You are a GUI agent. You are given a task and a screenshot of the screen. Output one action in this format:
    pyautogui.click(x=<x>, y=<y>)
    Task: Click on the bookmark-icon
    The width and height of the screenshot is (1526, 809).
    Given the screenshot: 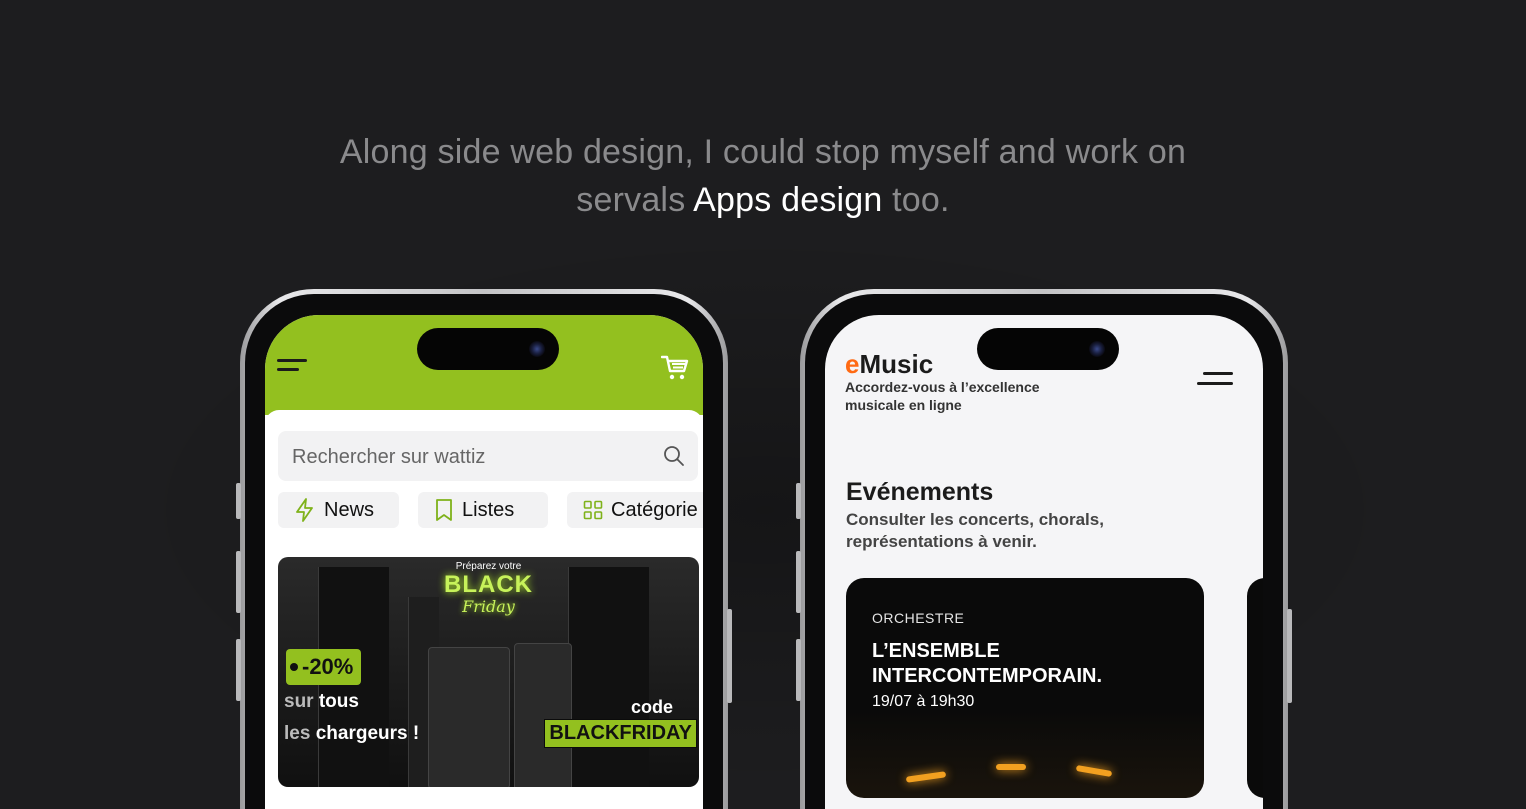 What is the action you would take?
    pyautogui.click(x=444, y=510)
    